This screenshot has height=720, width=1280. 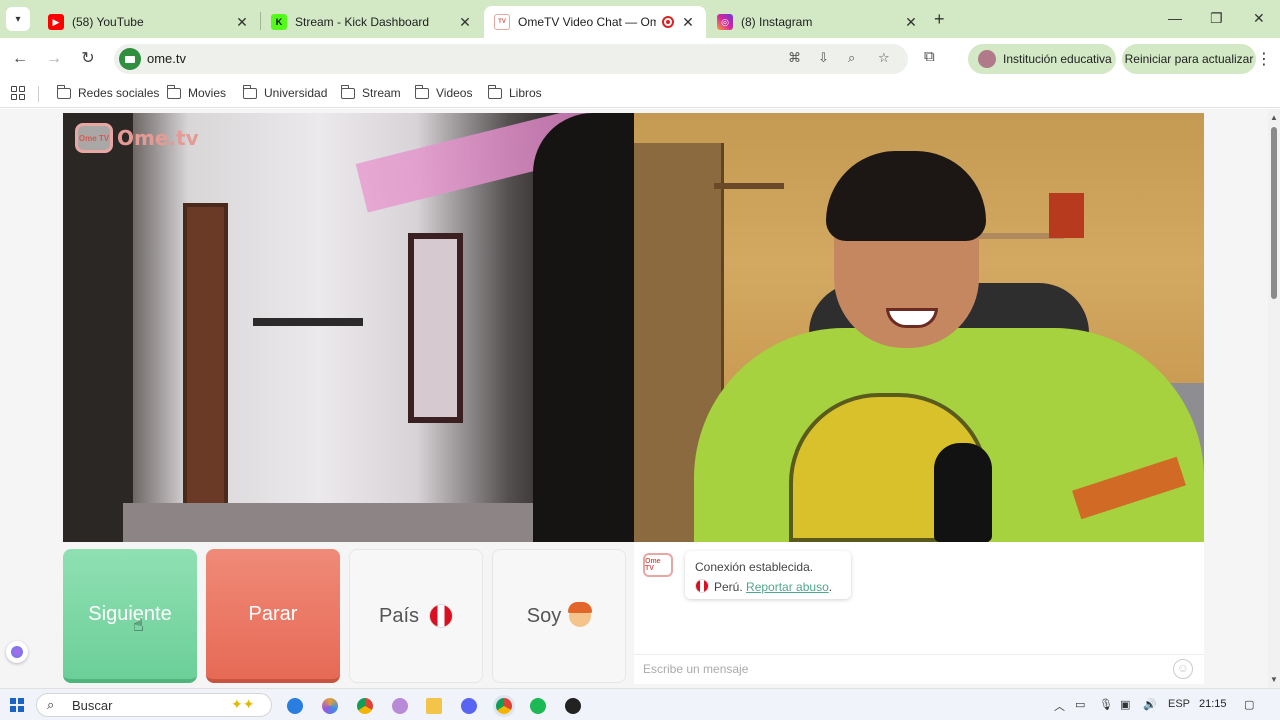 What do you see at coordinates (884, 58) in the screenshot?
I see `bookmark-star-icon: ☆` at bounding box center [884, 58].